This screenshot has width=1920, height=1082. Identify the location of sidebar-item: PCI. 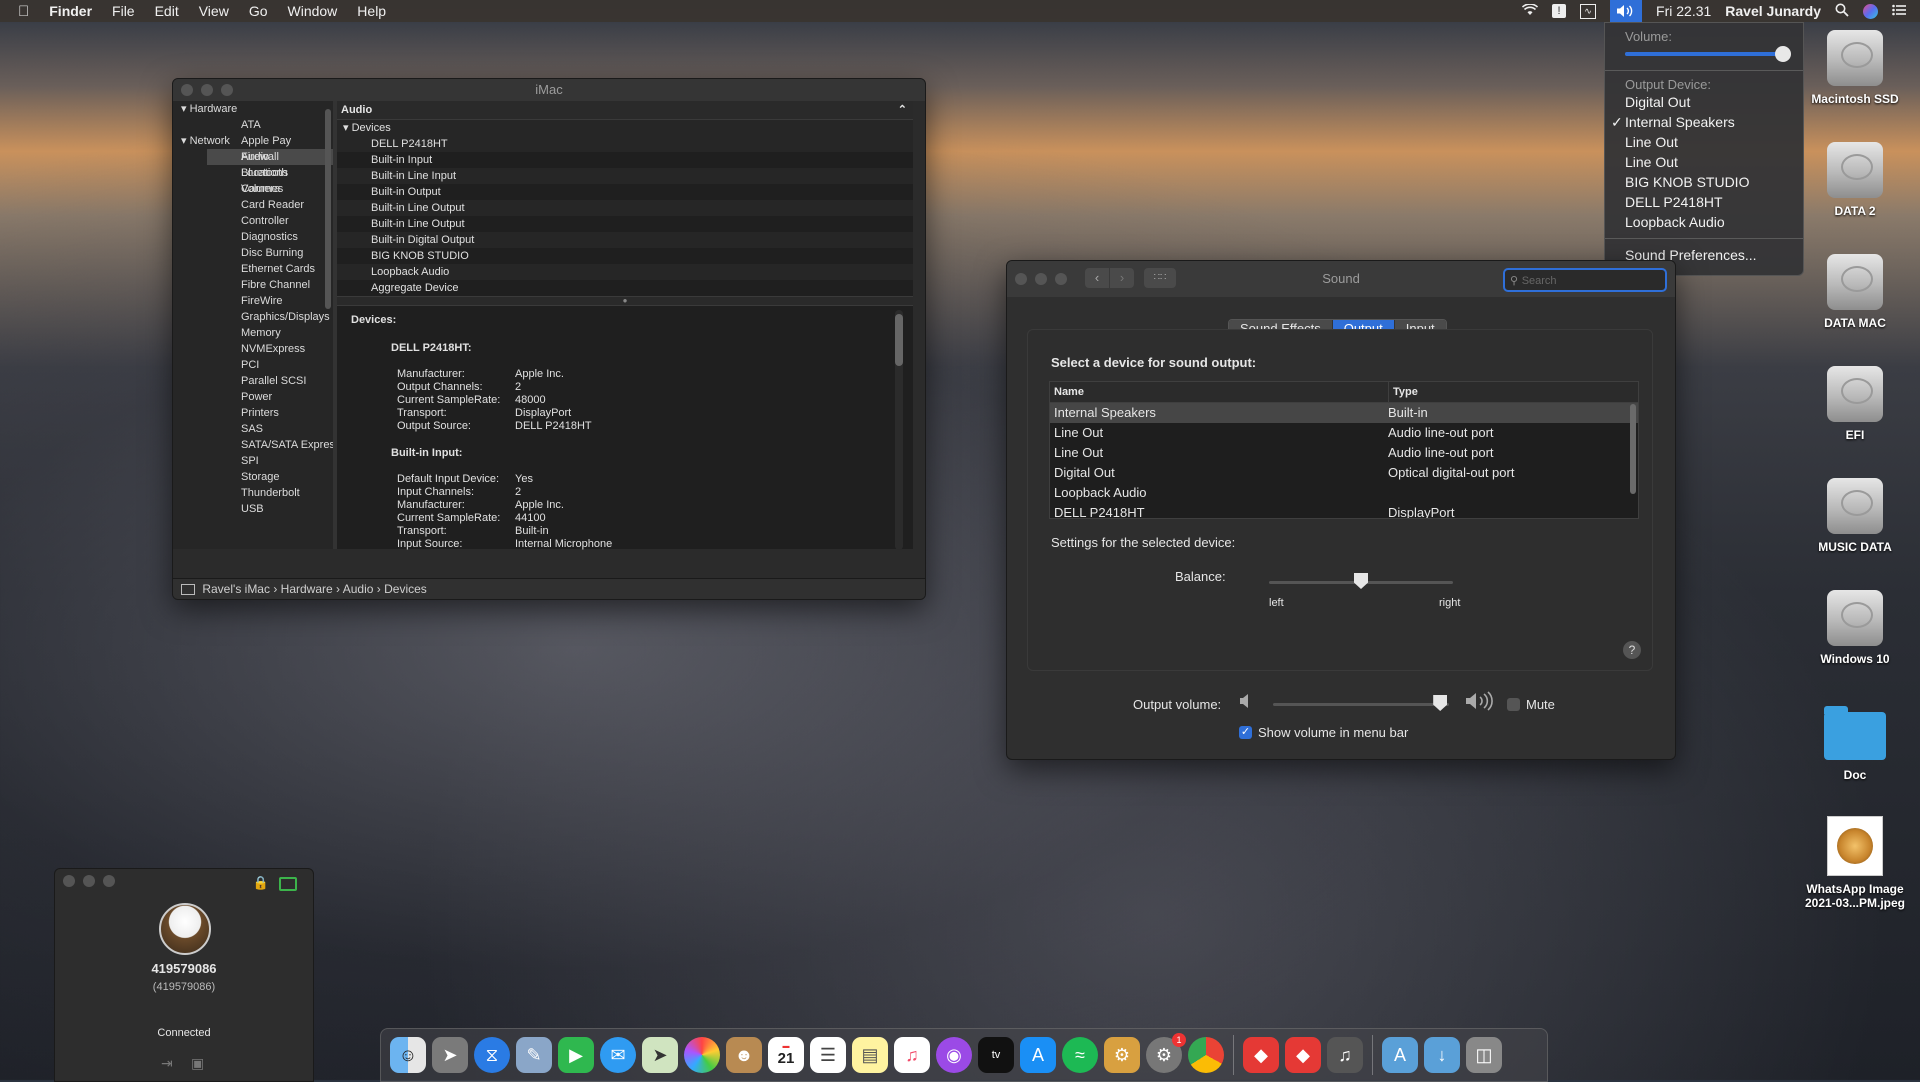
(270, 365).